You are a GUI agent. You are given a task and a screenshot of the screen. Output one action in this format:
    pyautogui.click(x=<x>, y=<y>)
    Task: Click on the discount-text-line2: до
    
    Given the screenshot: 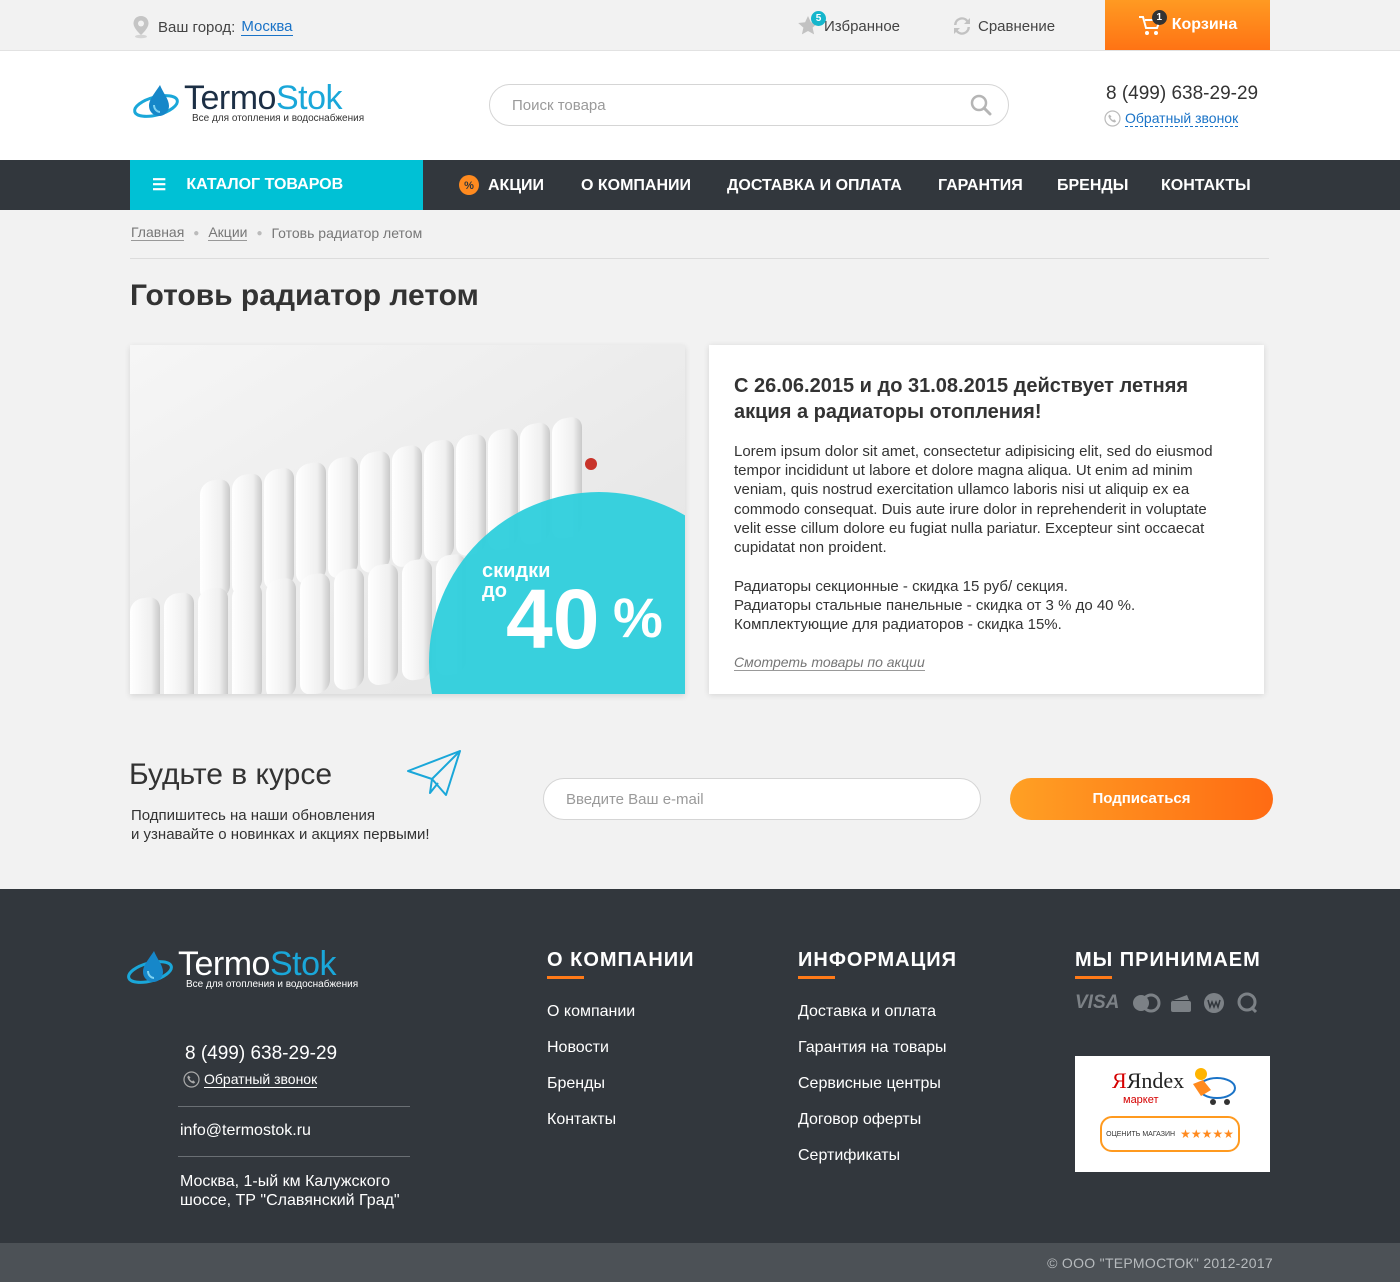 What is the action you would take?
    pyautogui.click(x=494, y=591)
    